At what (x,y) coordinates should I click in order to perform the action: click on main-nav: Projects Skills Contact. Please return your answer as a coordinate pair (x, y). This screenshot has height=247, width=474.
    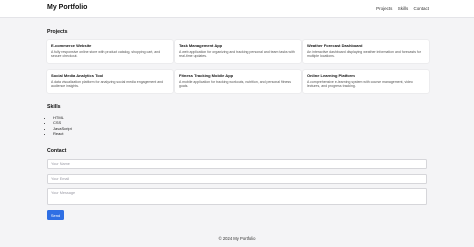
    Looking at the image, I should click on (400, 8).